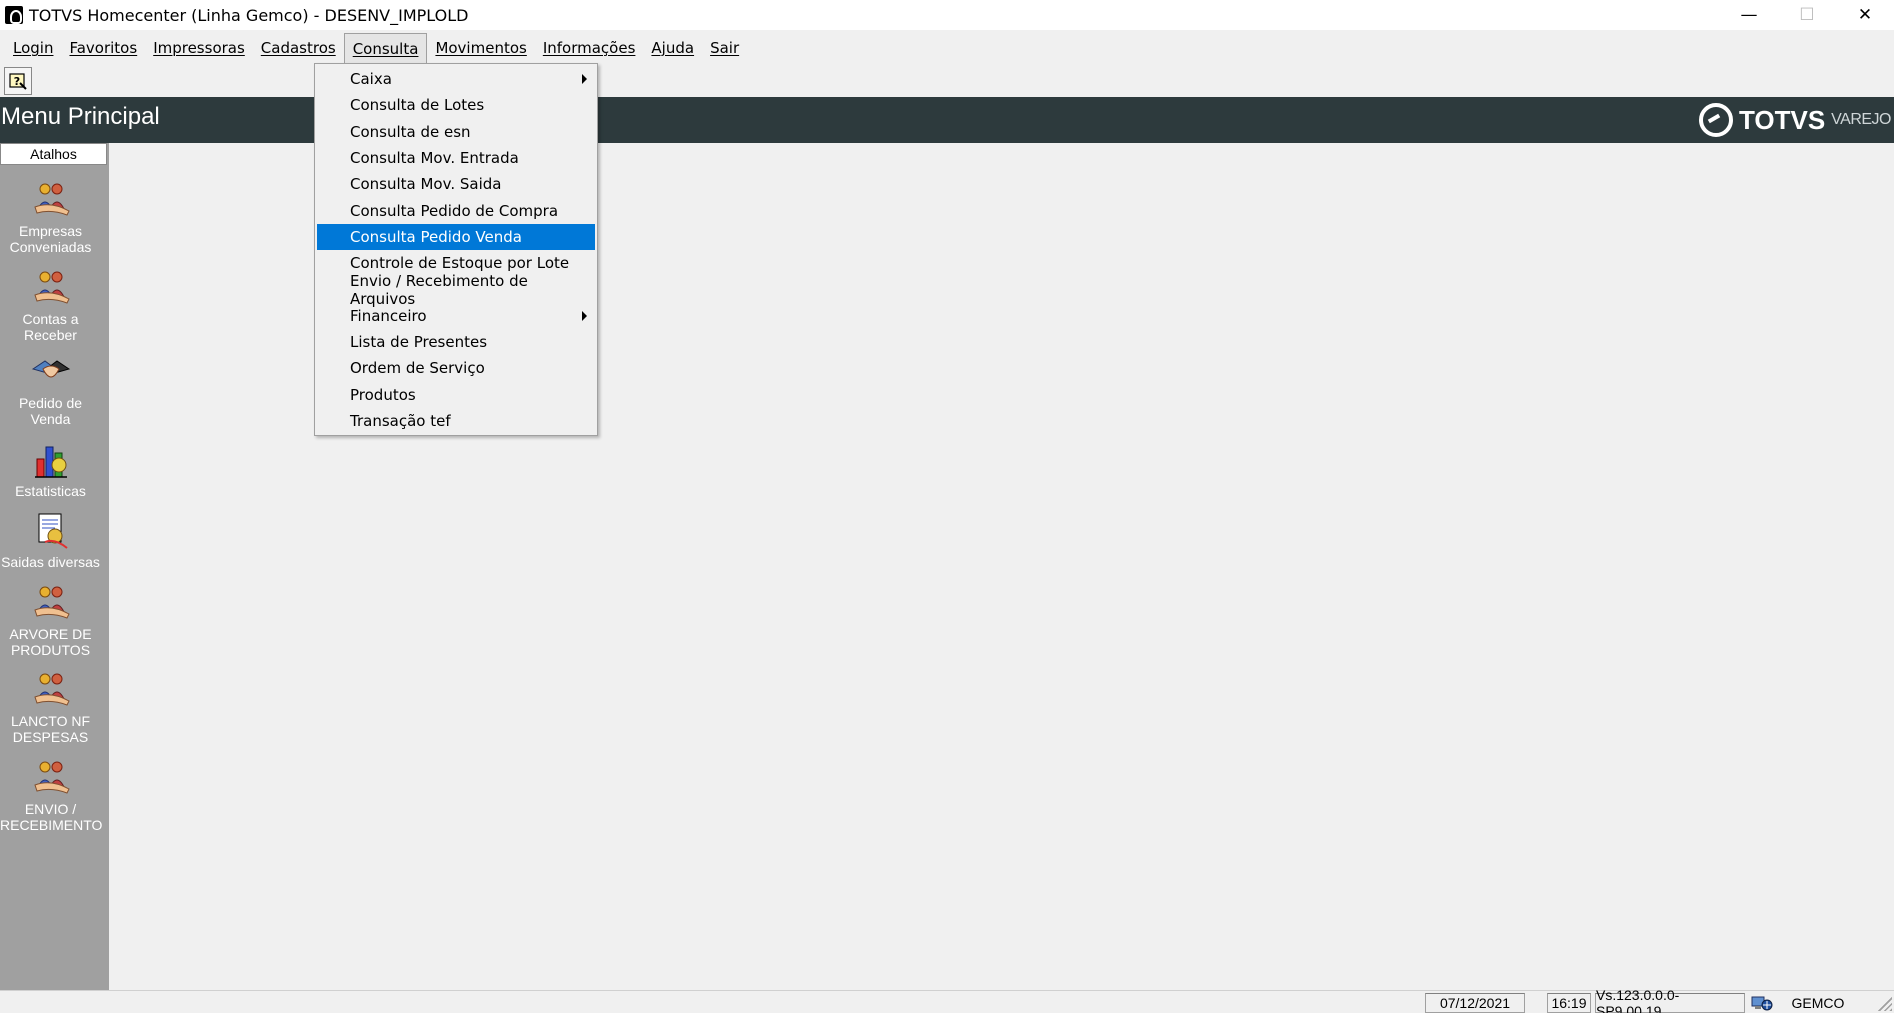 The image size is (1894, 1013). I want to click on menu-item-label: Financeiro, so click(388, 315).